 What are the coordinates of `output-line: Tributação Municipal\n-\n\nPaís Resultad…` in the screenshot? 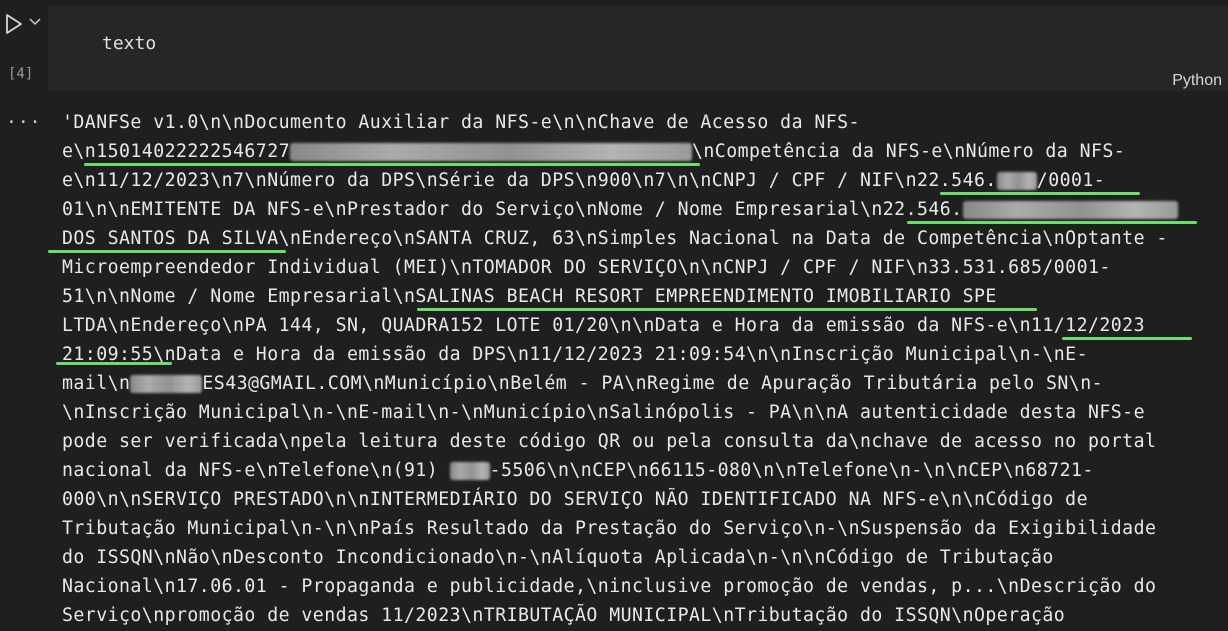 It's located at (609, 528).